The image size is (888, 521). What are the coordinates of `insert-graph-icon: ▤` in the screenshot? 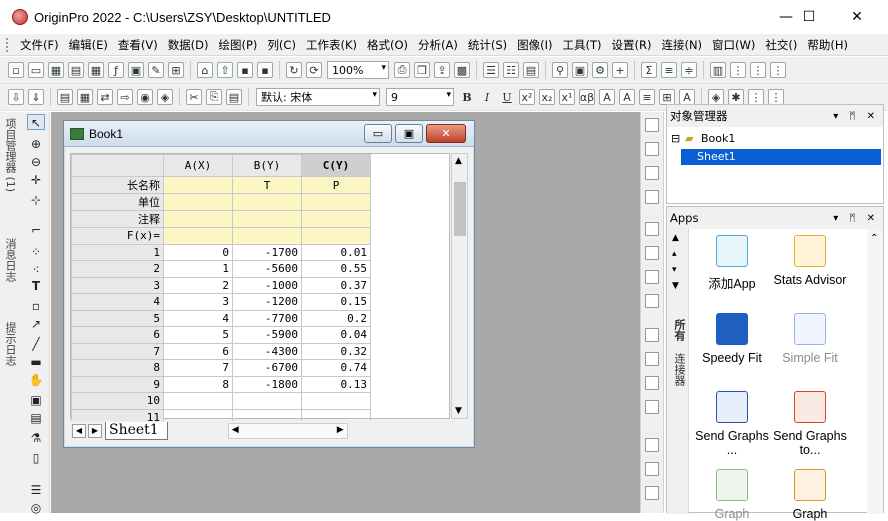 It's located at (36, 418).